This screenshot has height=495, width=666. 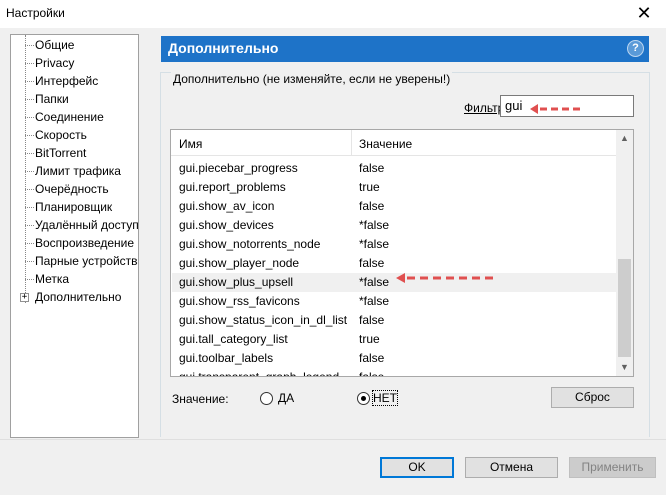 I want to click on radio-yes-label: ДА, so click(x=286, y=398).